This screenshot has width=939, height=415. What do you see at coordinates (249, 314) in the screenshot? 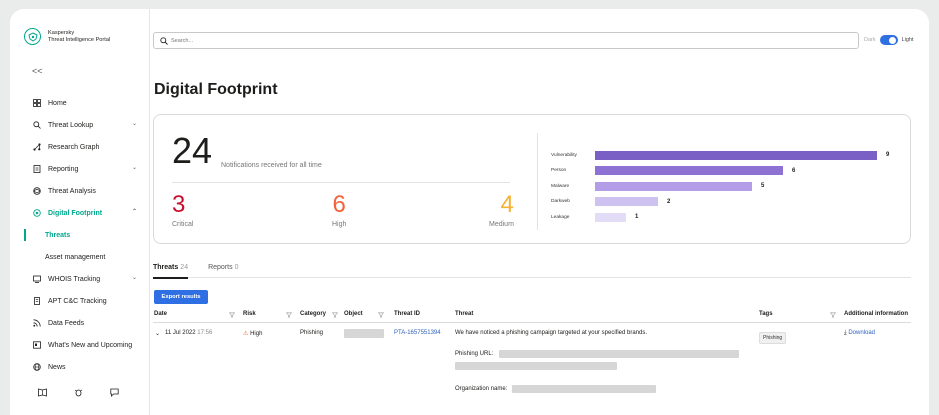
I see `column-header-risk: Risk` at bounding box center [249, 314].